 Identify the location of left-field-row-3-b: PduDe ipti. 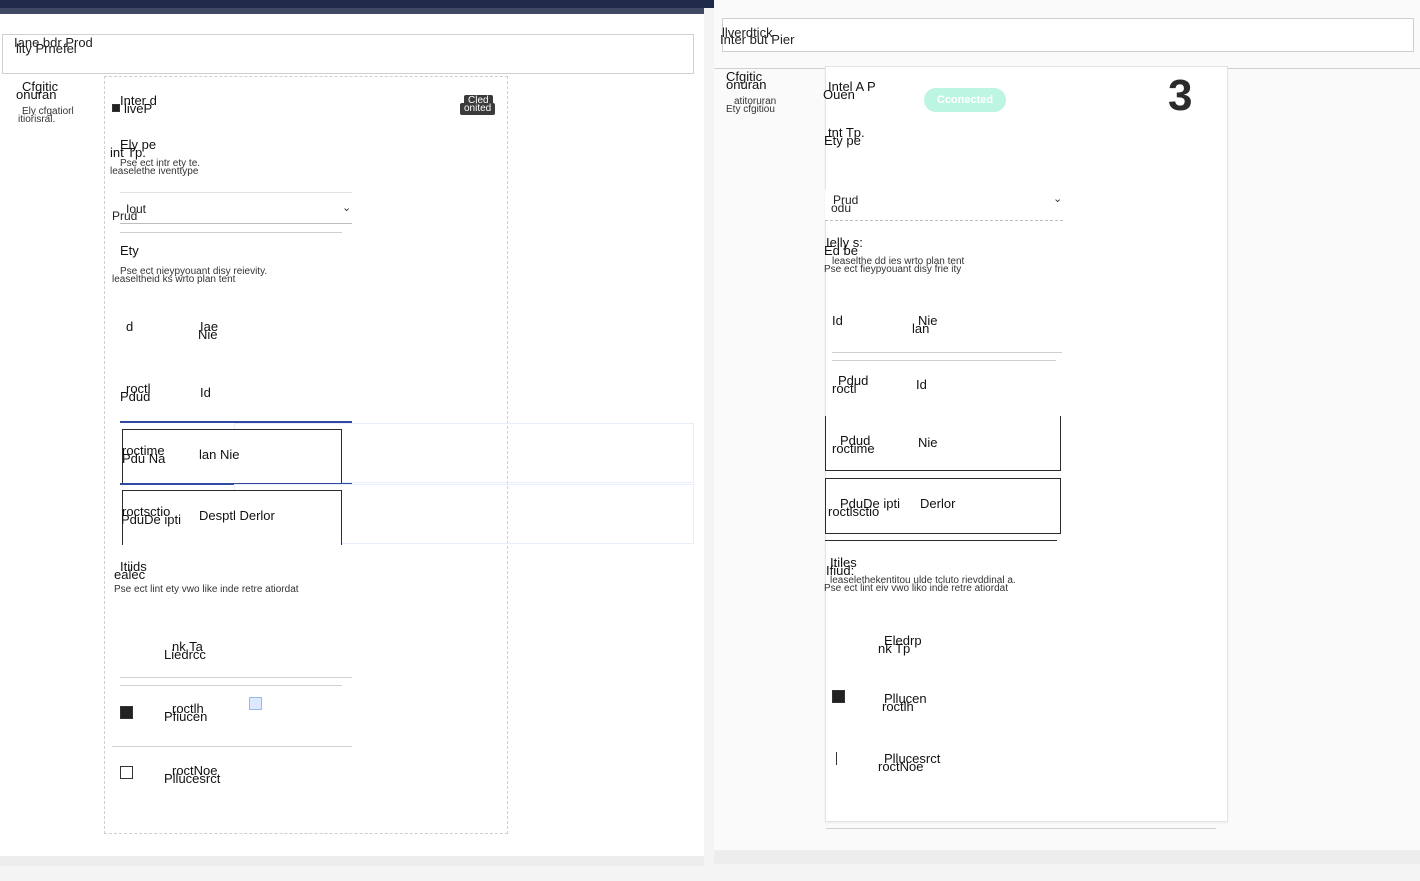
(151, 519).